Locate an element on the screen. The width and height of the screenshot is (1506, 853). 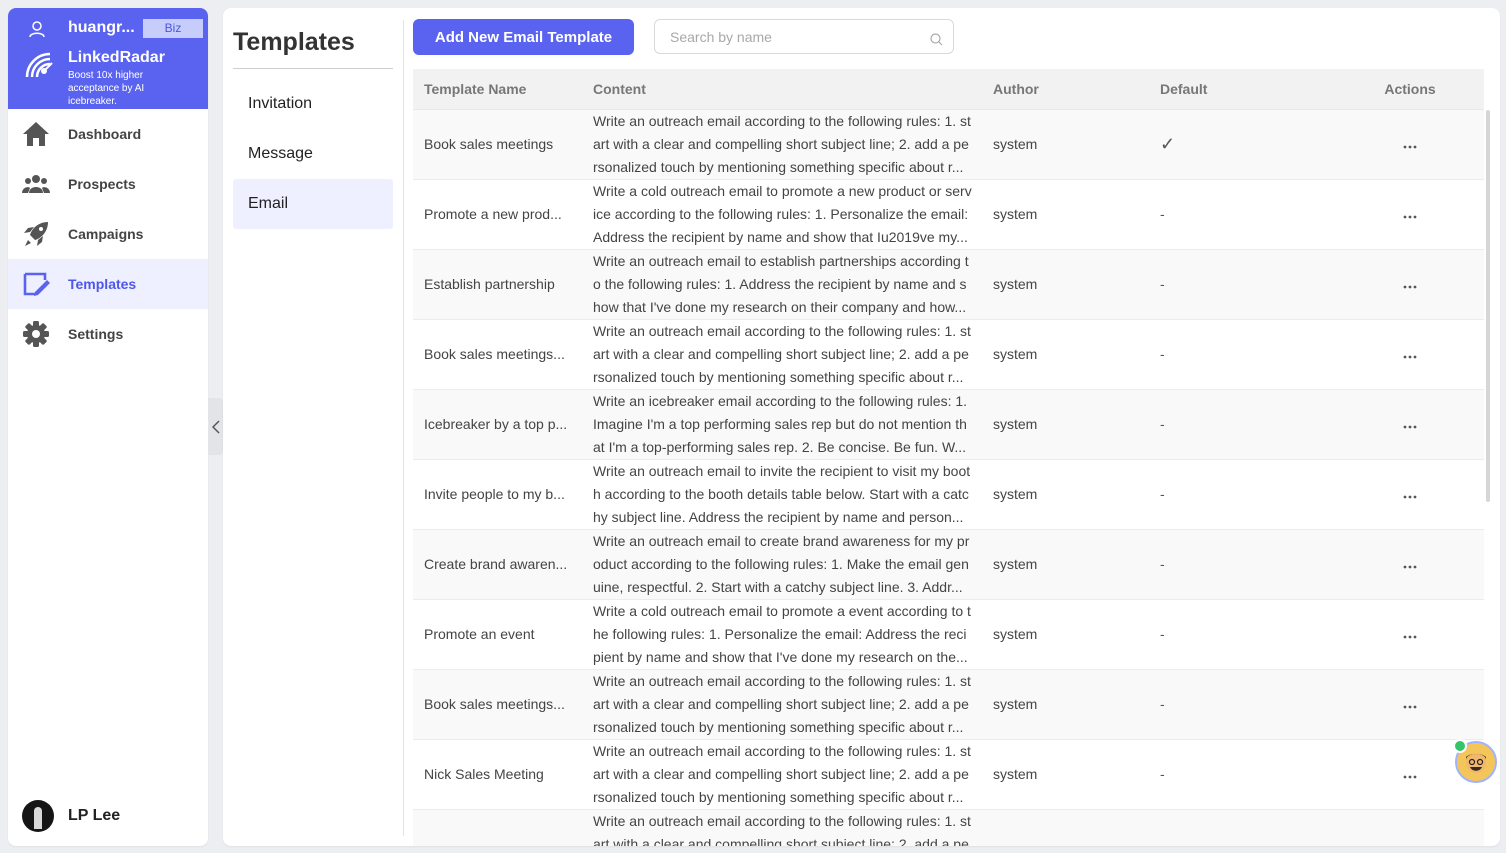
template-name-cell: Establish partnership is located at coordinates (497, 284).